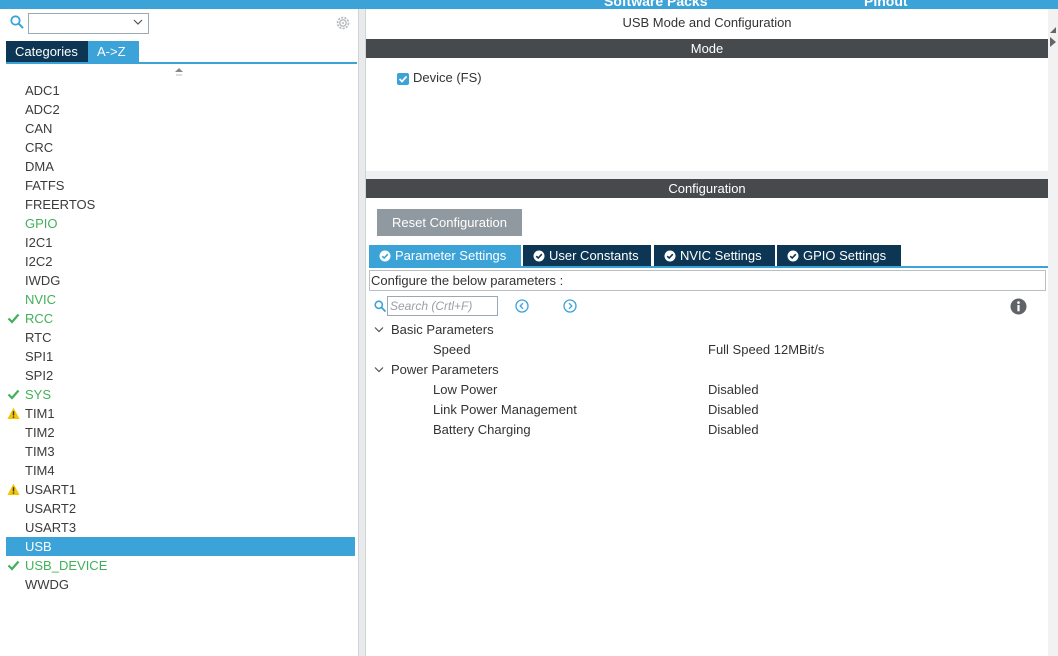 This screenshot has width=1058, height=656. I want to click on peripheral-item: CRC, so click(180, 147).